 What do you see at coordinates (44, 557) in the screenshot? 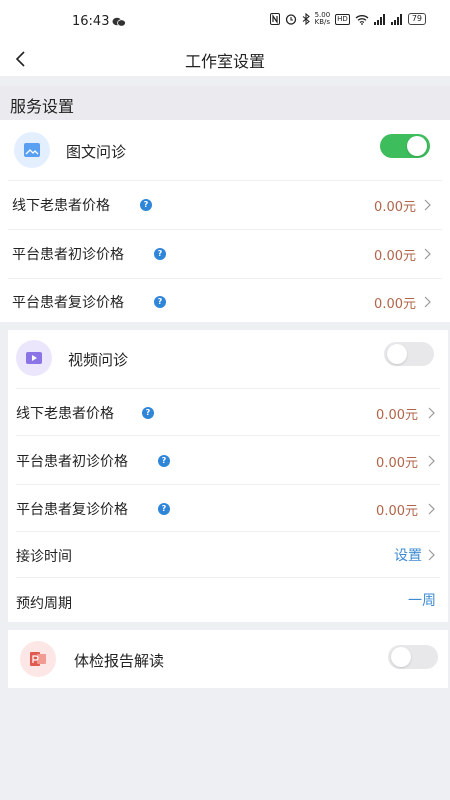
I see `schedule-label: 接诊时间` at bounding box center [44, 557].